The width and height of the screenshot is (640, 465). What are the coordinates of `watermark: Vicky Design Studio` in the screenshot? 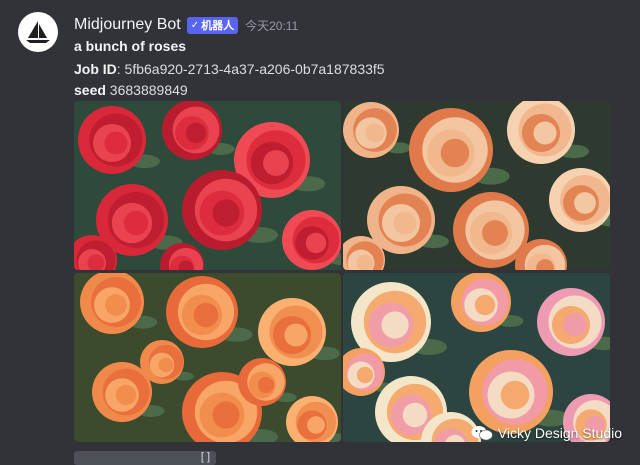 It's located at (546, 433).